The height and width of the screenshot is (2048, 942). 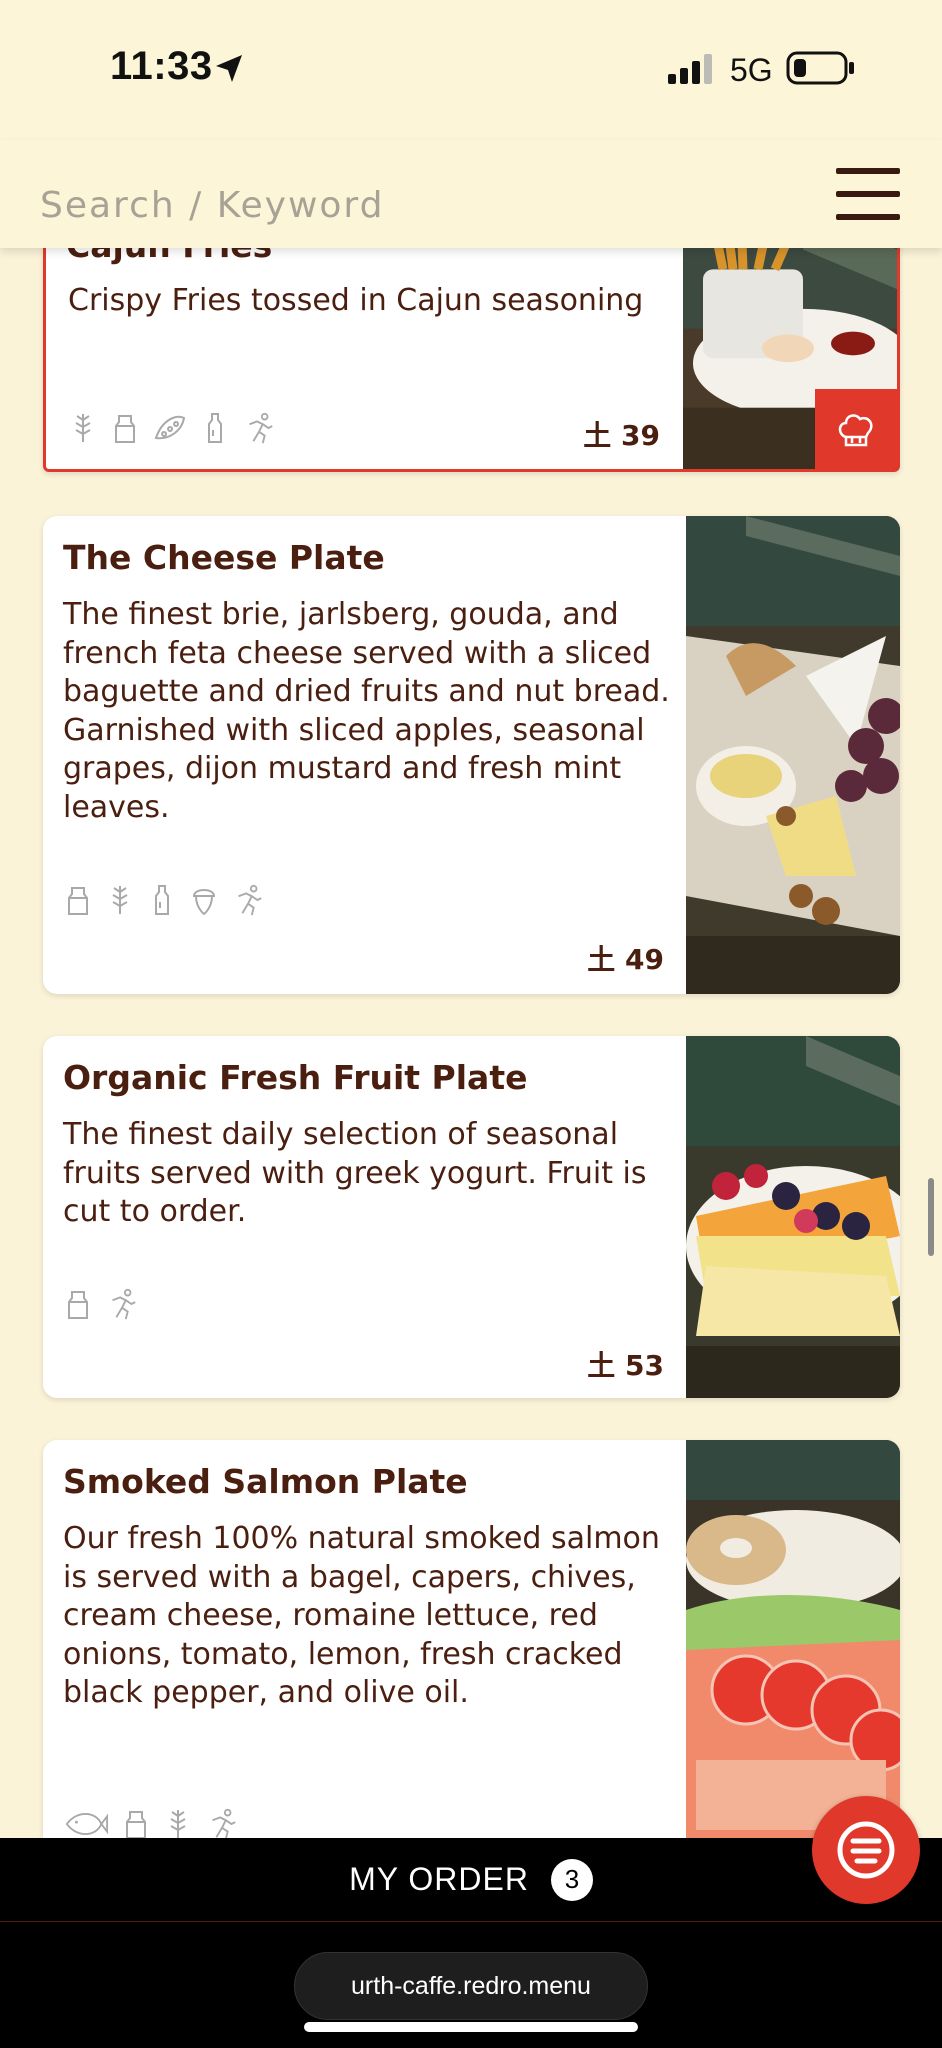 I want to click on price: ⼟ 49, so click(x=625, y=958).